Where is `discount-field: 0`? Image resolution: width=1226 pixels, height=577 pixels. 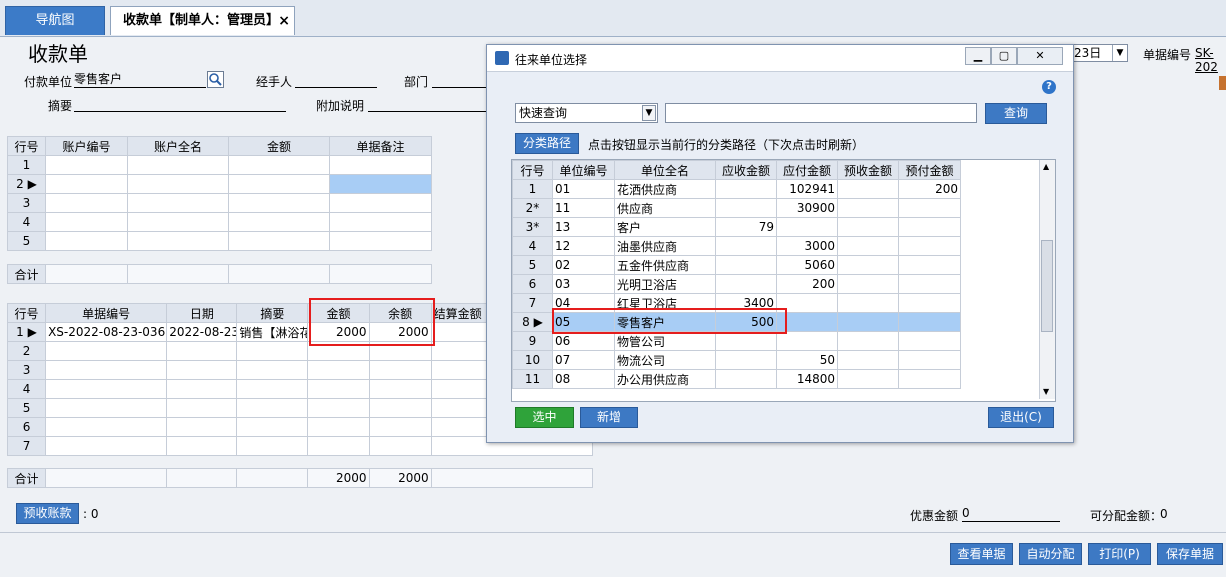 discount-field: 0 is located at coordinates (1011, 513).